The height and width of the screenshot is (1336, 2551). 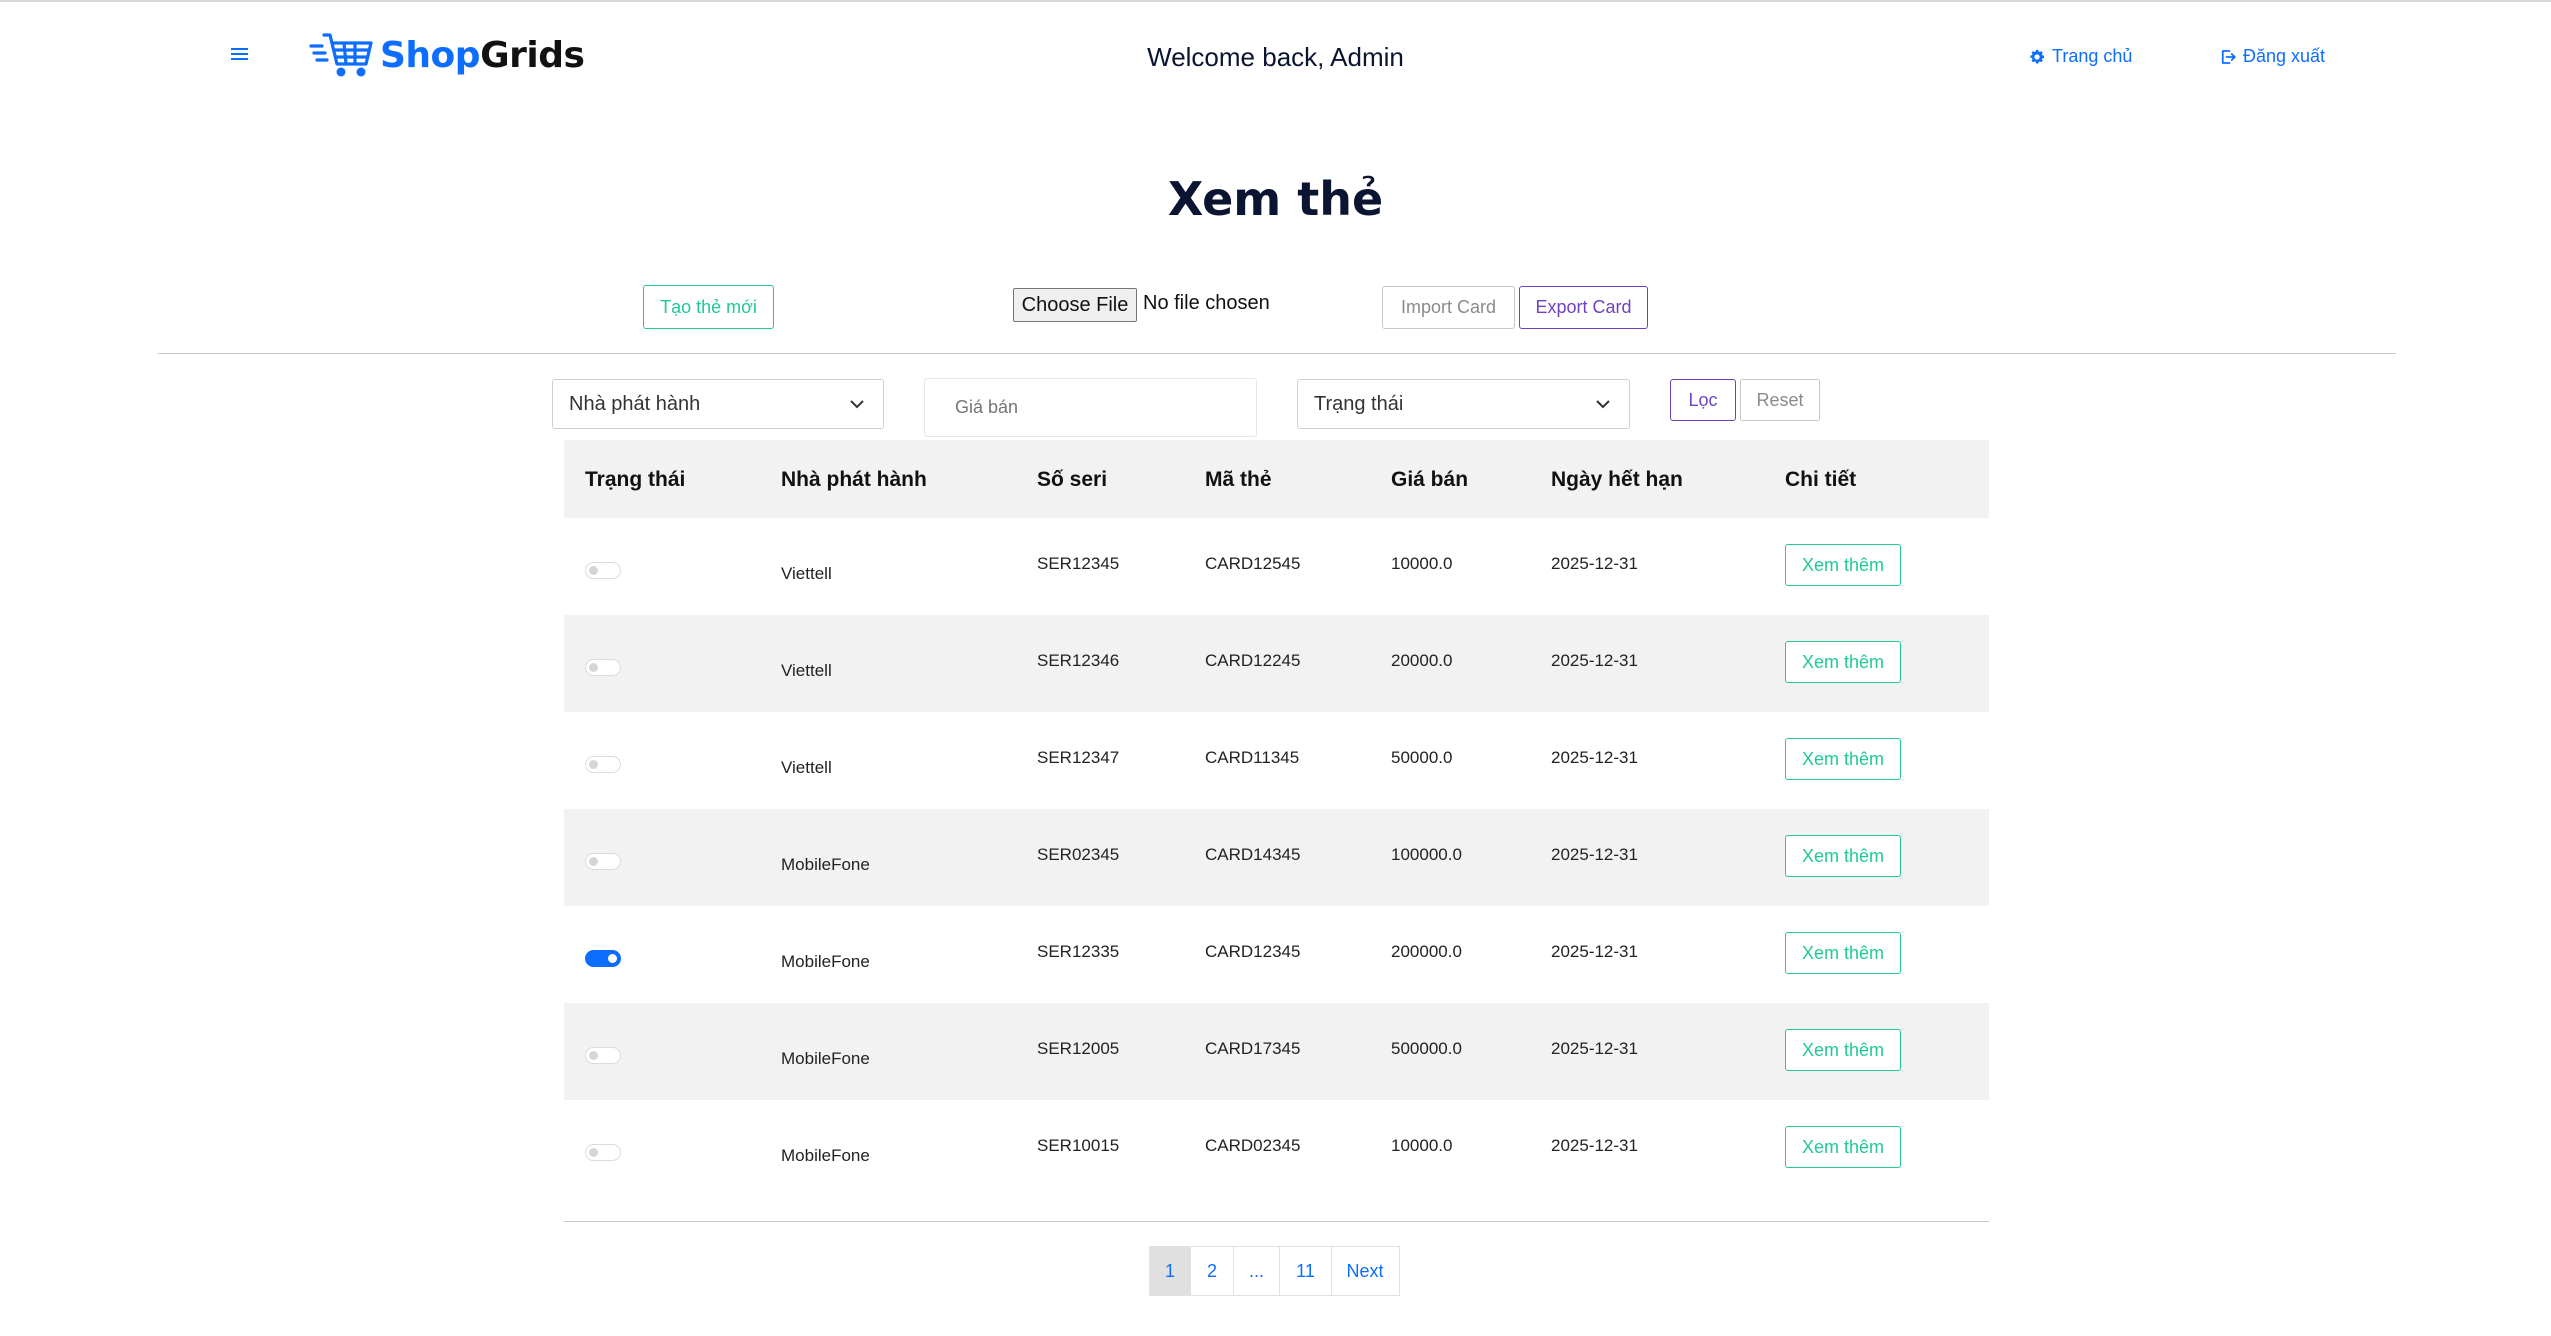 What do you see at coordinates (1078, 1145) in the screenshot?
I see `serial-cell: SER10015` at bounding box center [1078, 1145].